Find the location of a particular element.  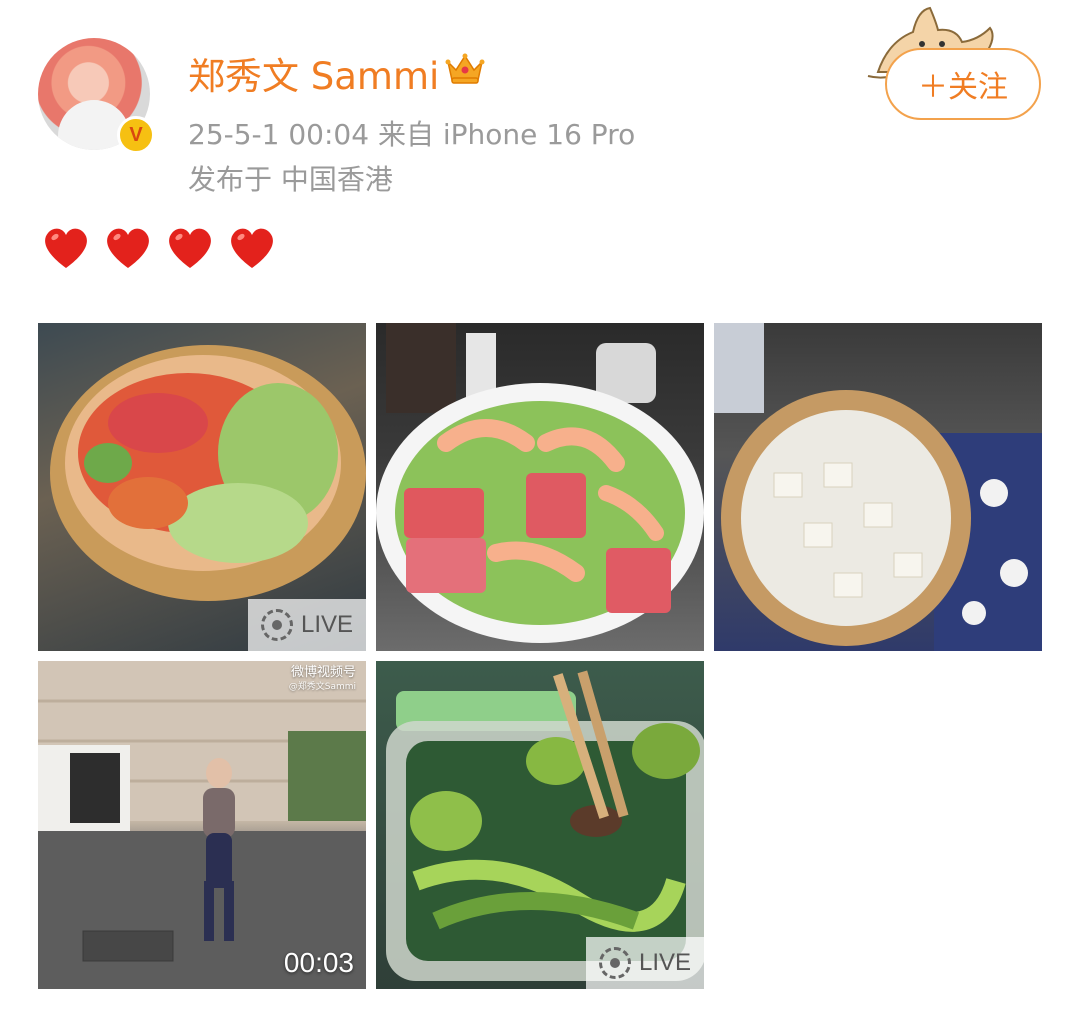

video-watermark: 微博视频号 @郑秀文Sammi is located at coordinates (322, 680).